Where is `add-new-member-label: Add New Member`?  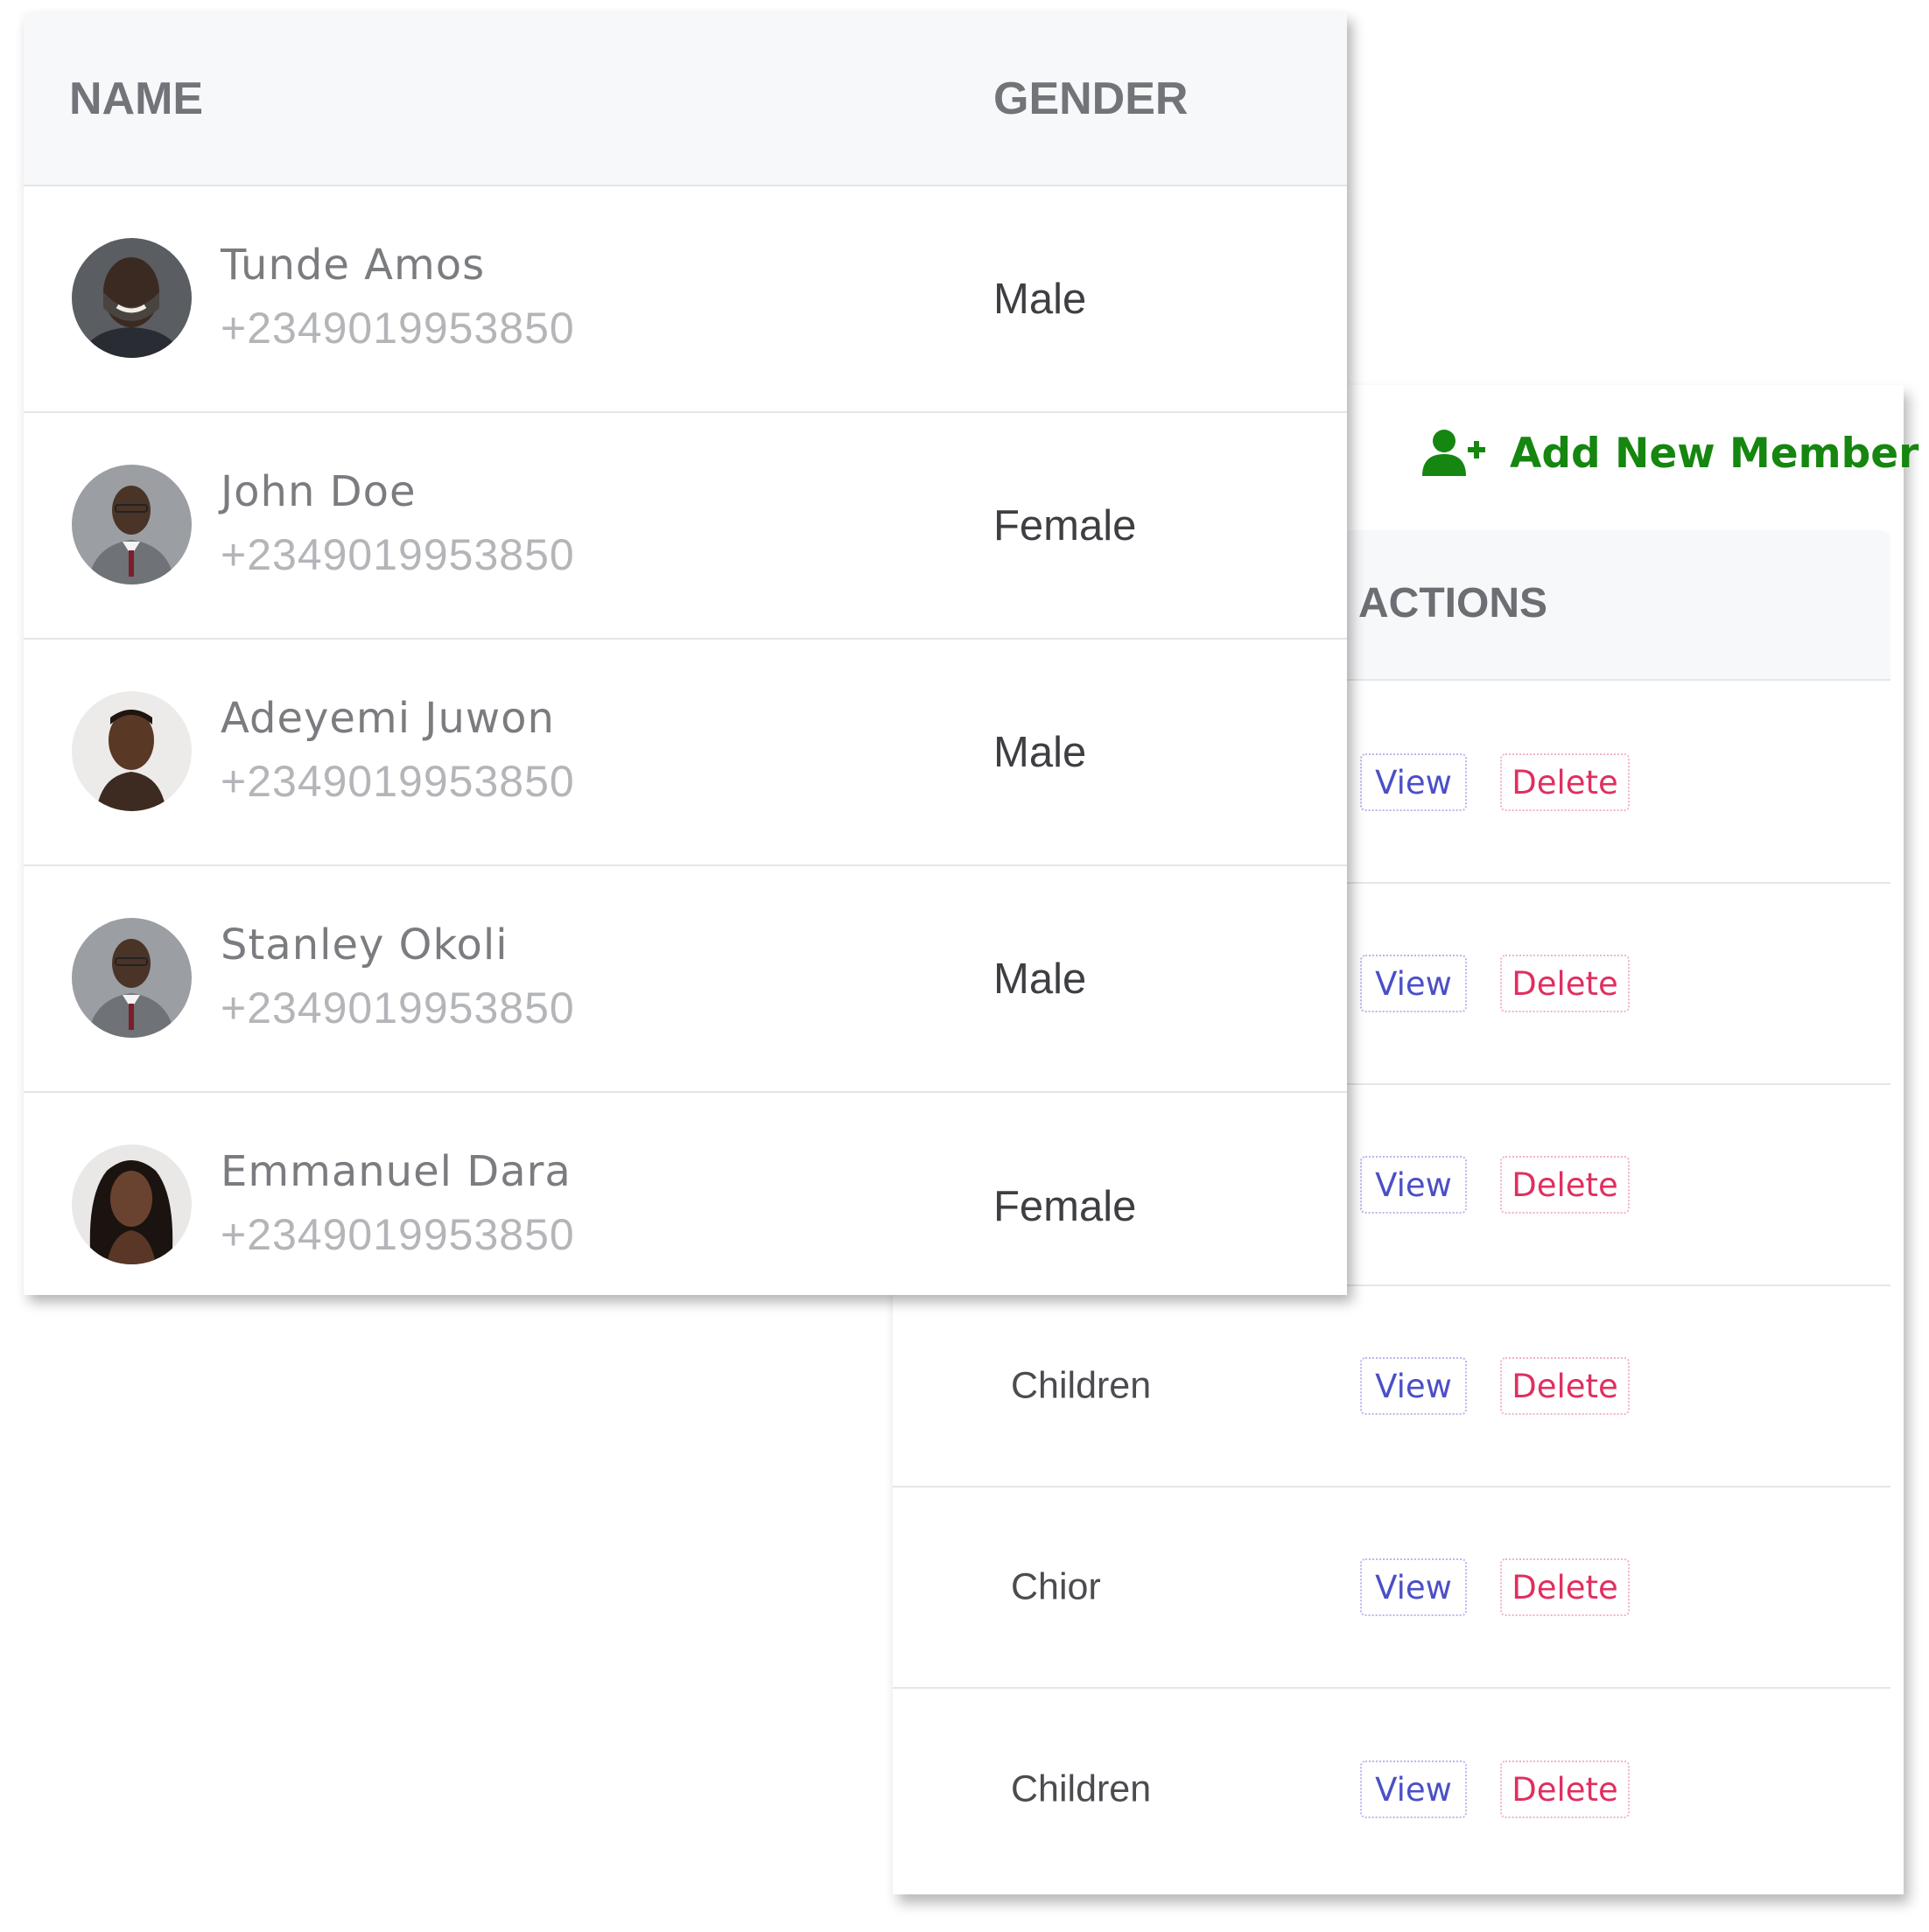
add-new-member-label: Add New Member is located at coordinates (1714, 453).